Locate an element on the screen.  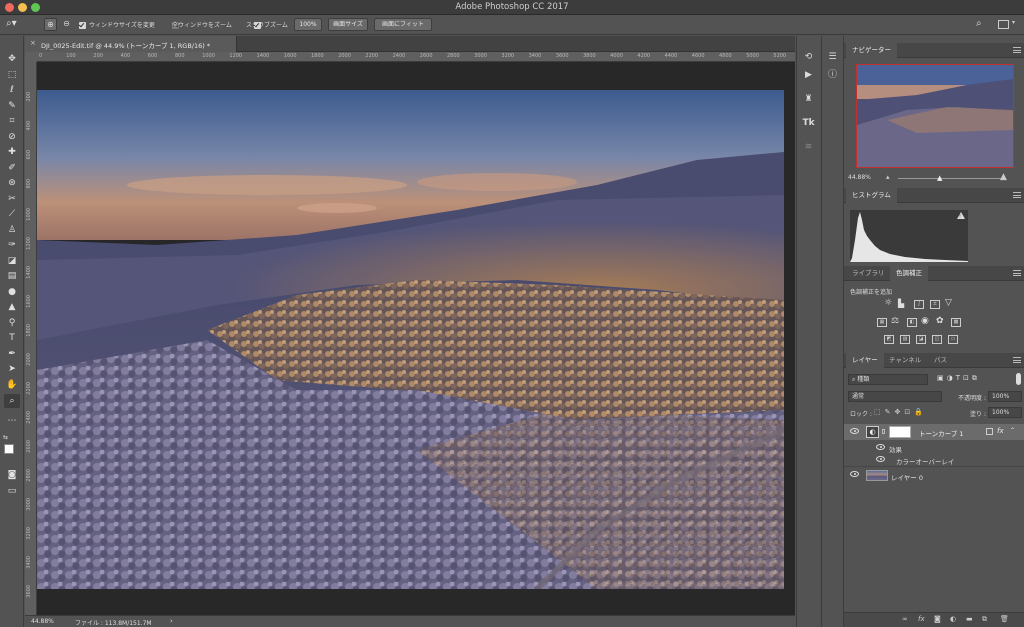
invert-icon: ◩ is located at coordinates (889, 339).